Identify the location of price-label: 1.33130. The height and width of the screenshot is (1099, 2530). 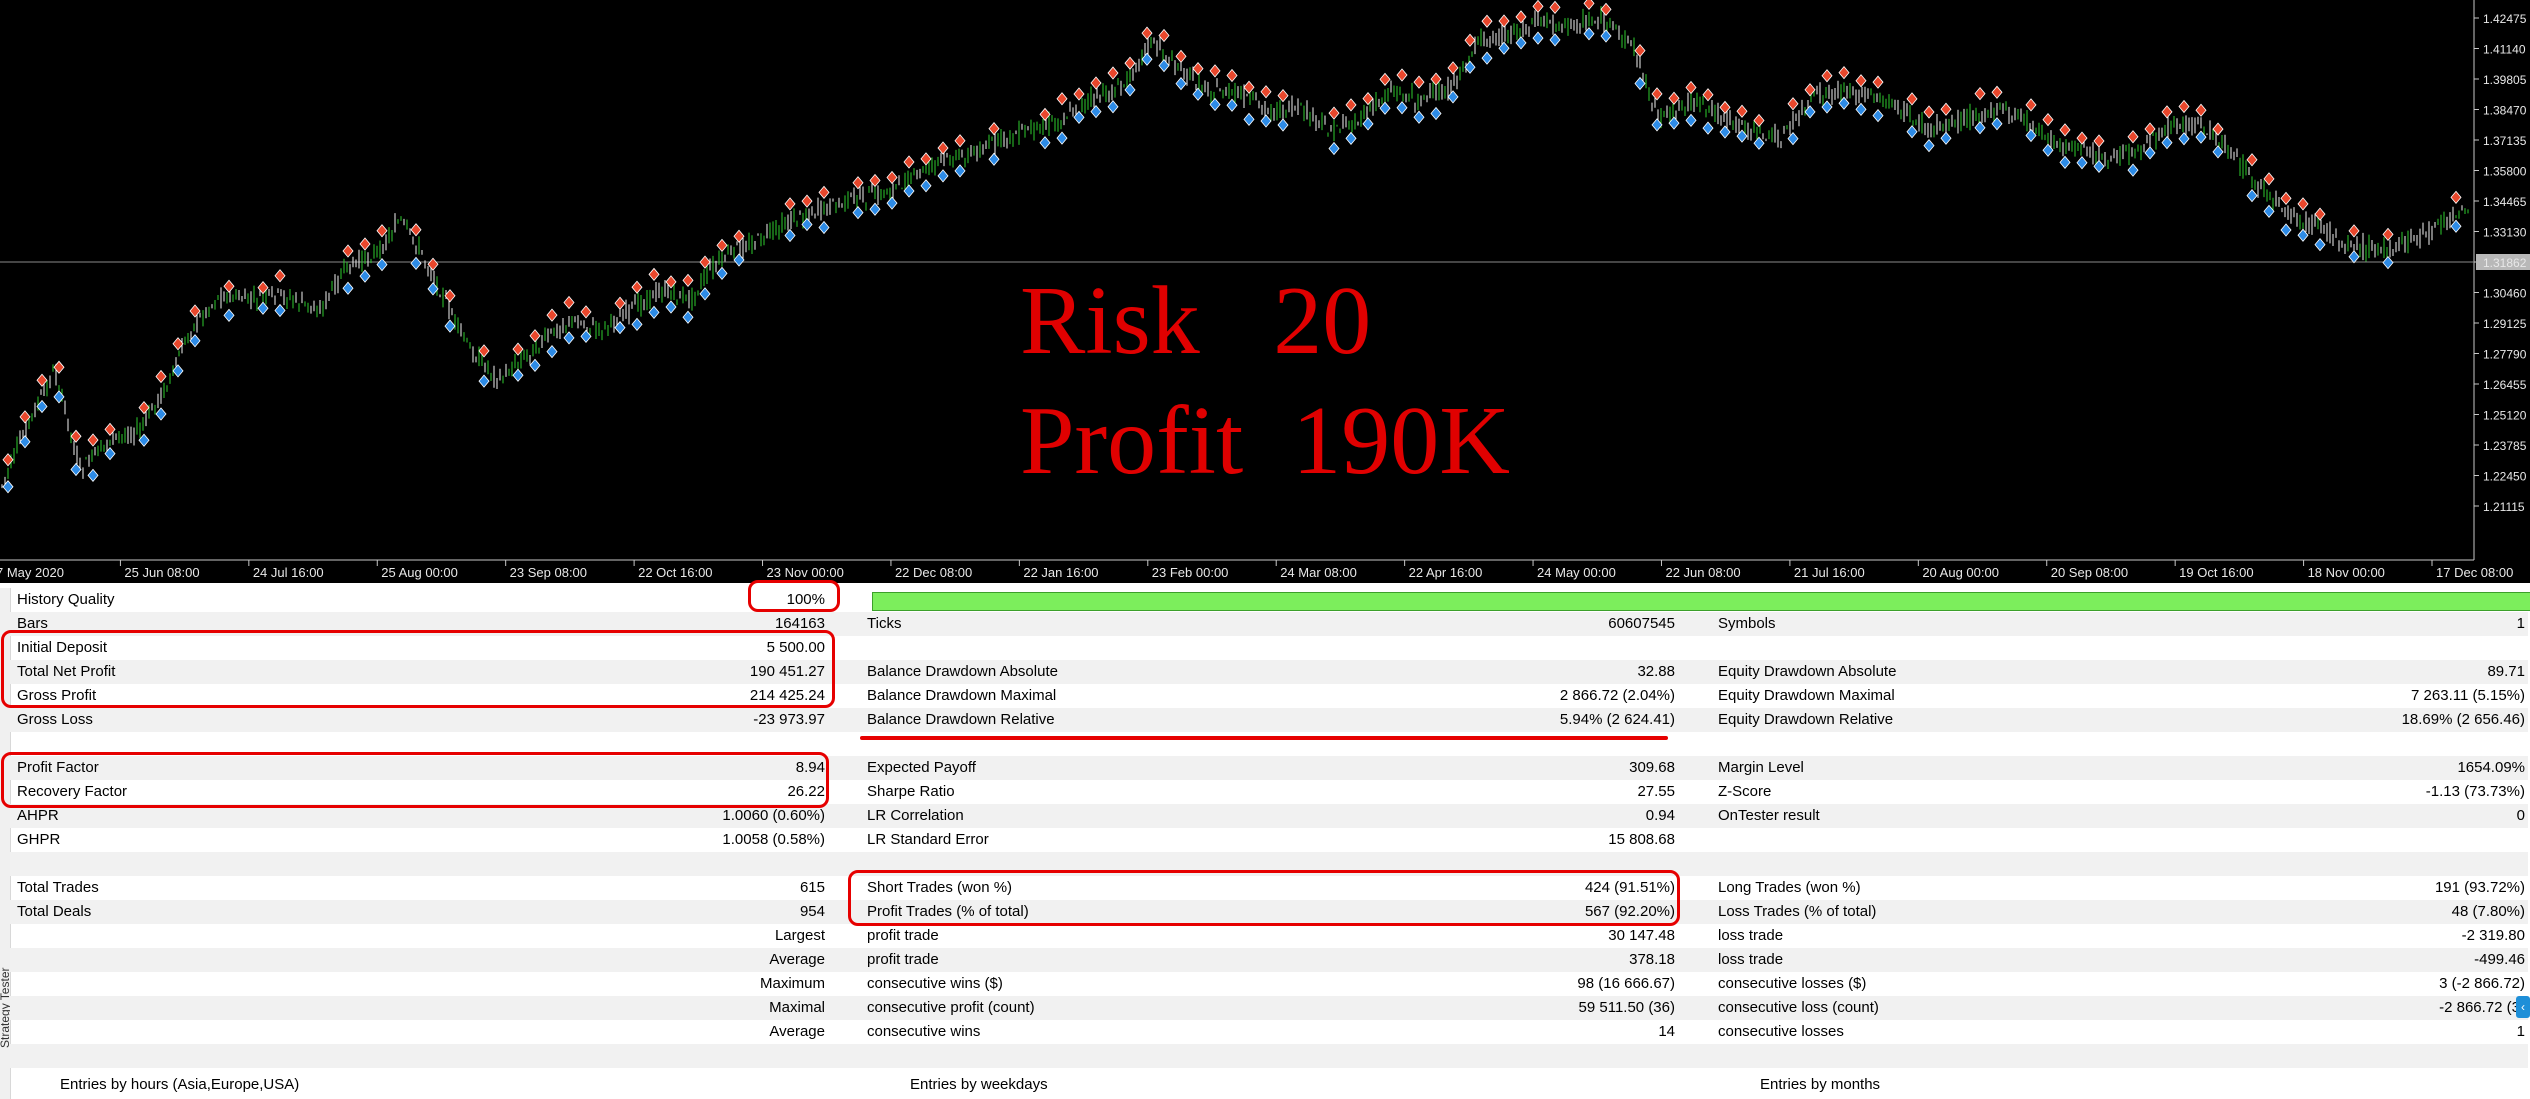
(2505, 233).